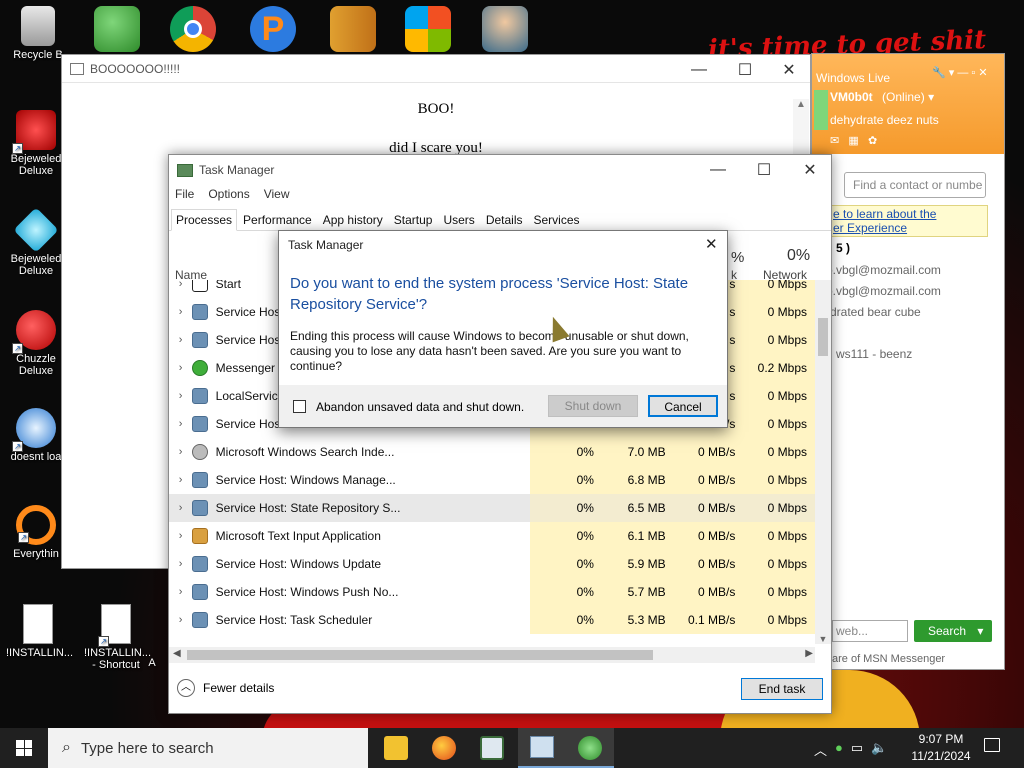 The height and width of the screenshot is (768, 1024). I want to click on tab-processes: Processes, so click(204, 220).